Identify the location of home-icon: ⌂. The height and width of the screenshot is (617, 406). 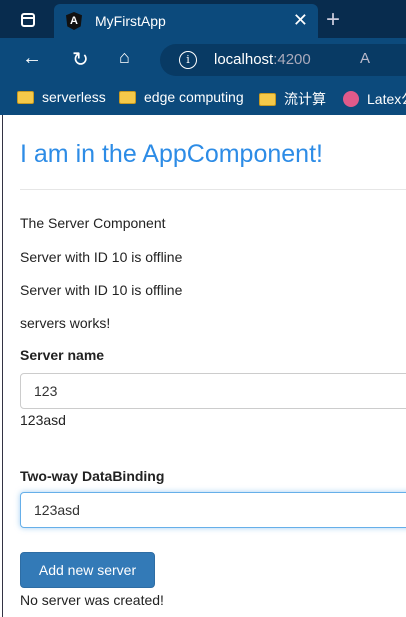
(124, 57).